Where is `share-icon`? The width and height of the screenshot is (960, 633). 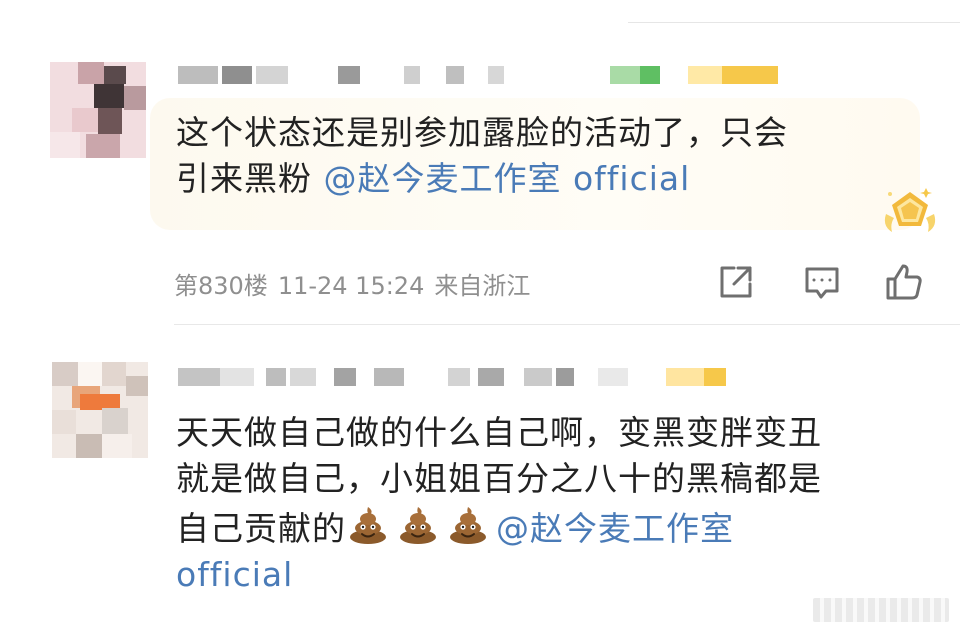
share-icon is located at coordinates (736, 282).